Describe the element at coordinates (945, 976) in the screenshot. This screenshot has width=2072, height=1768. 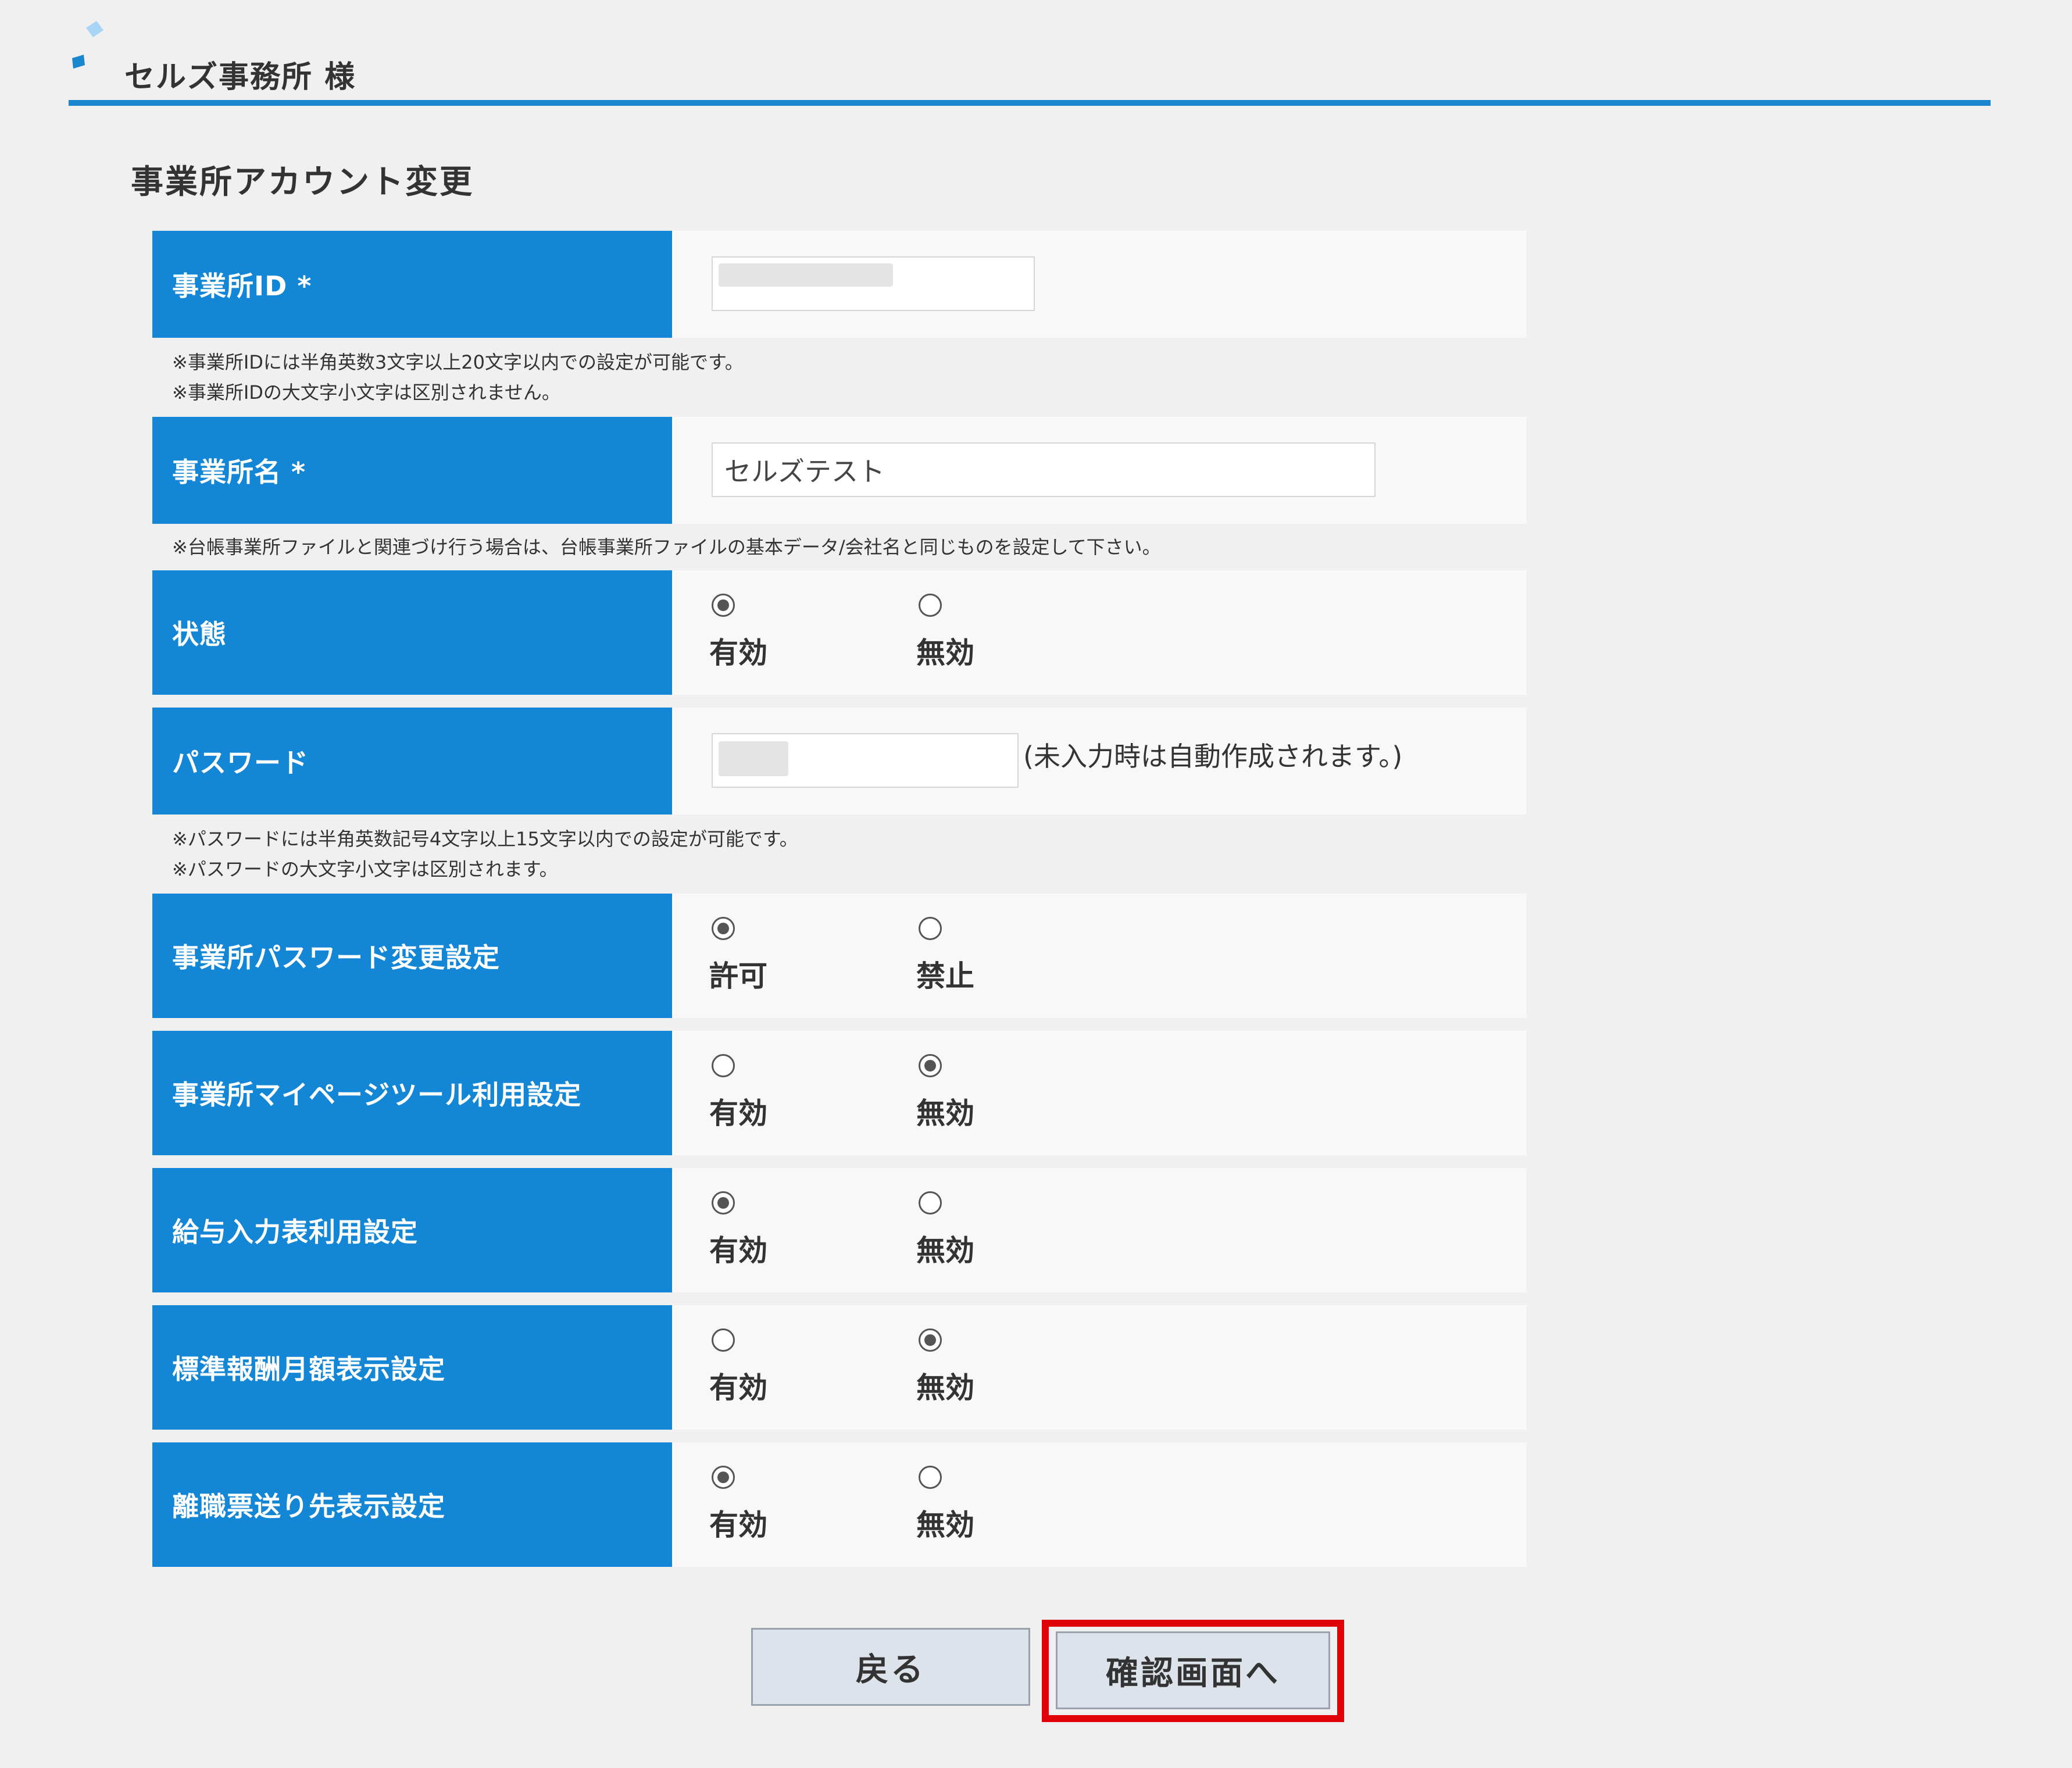
I see `deny-label: 禁止` at that location.